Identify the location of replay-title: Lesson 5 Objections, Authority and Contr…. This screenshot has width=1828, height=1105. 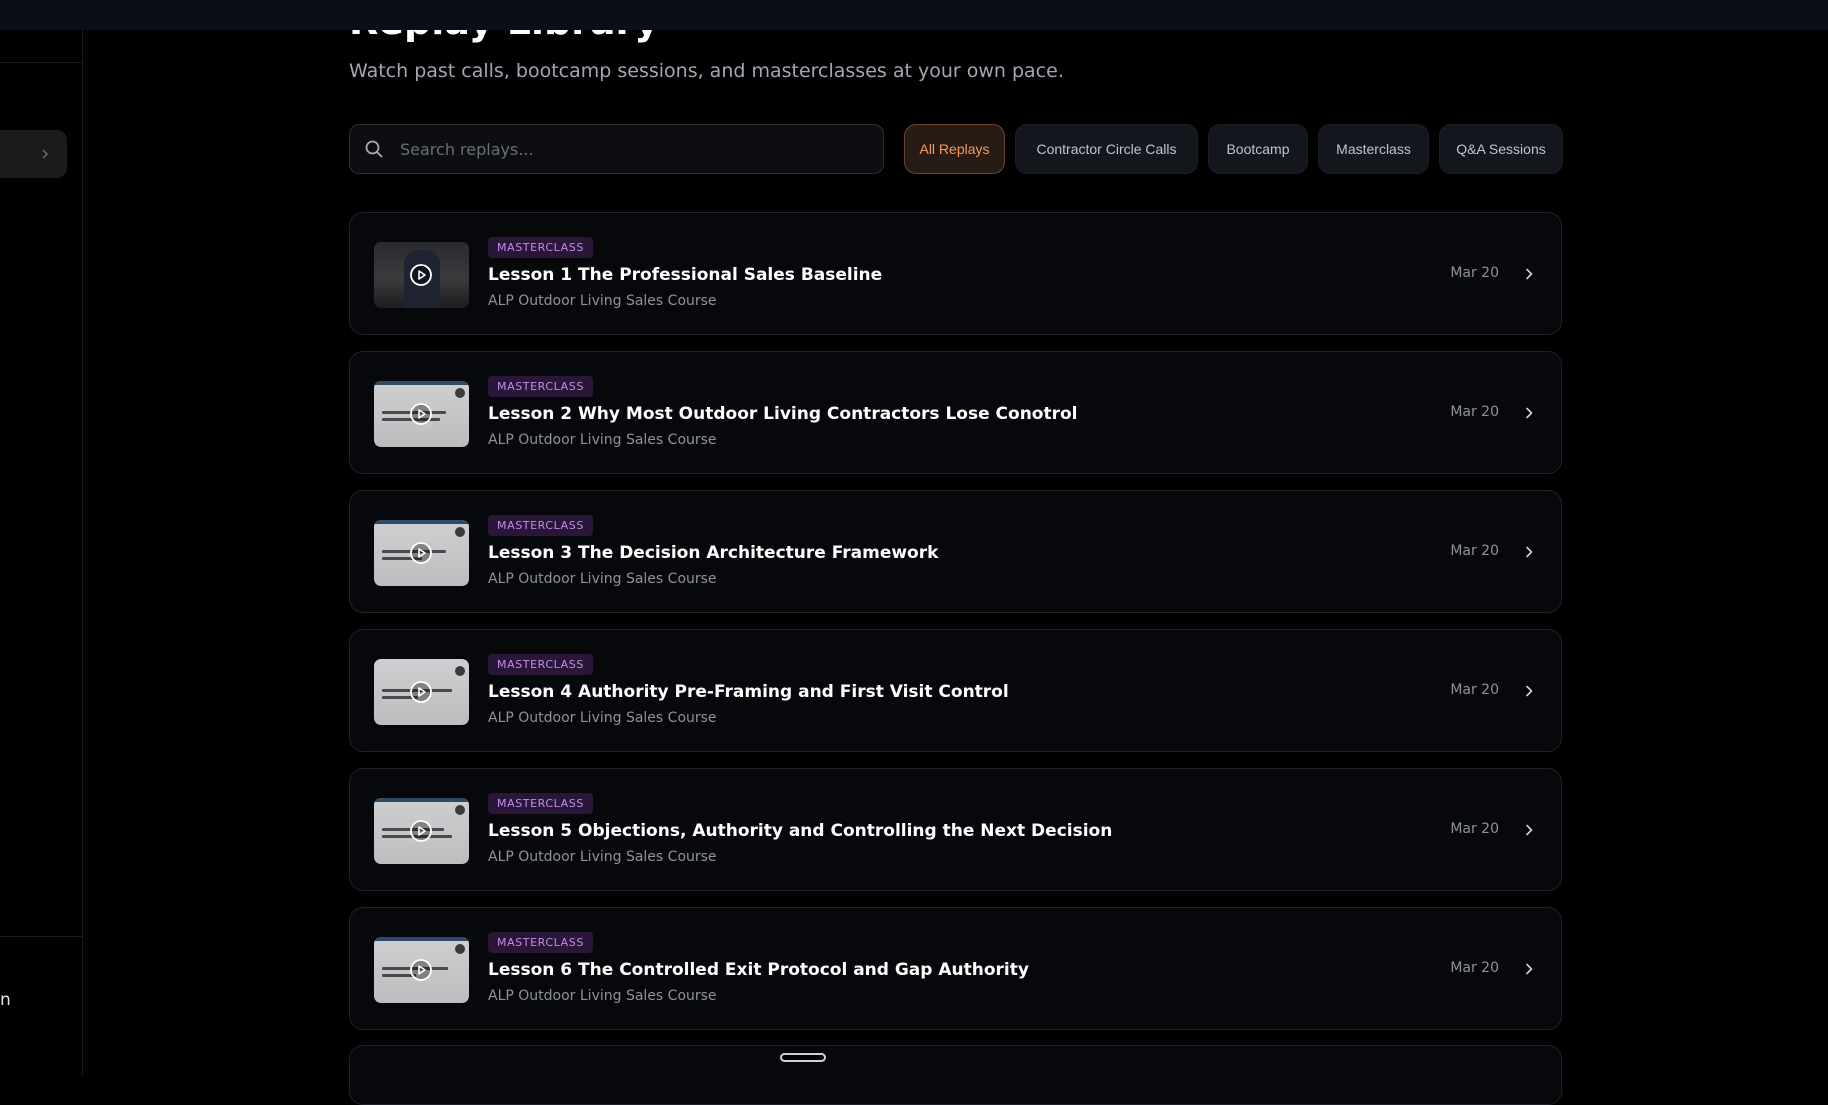
(800, 831).